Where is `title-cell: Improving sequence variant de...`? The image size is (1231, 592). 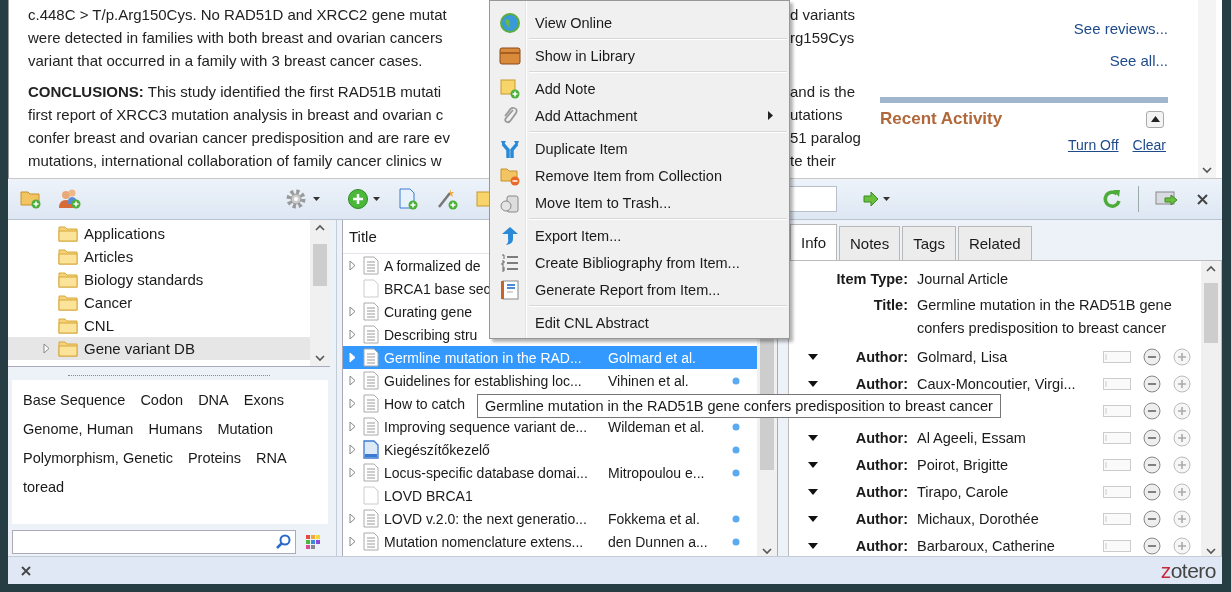
title-cell: Improving sequence variant de... is located at coordinates (486, 426).